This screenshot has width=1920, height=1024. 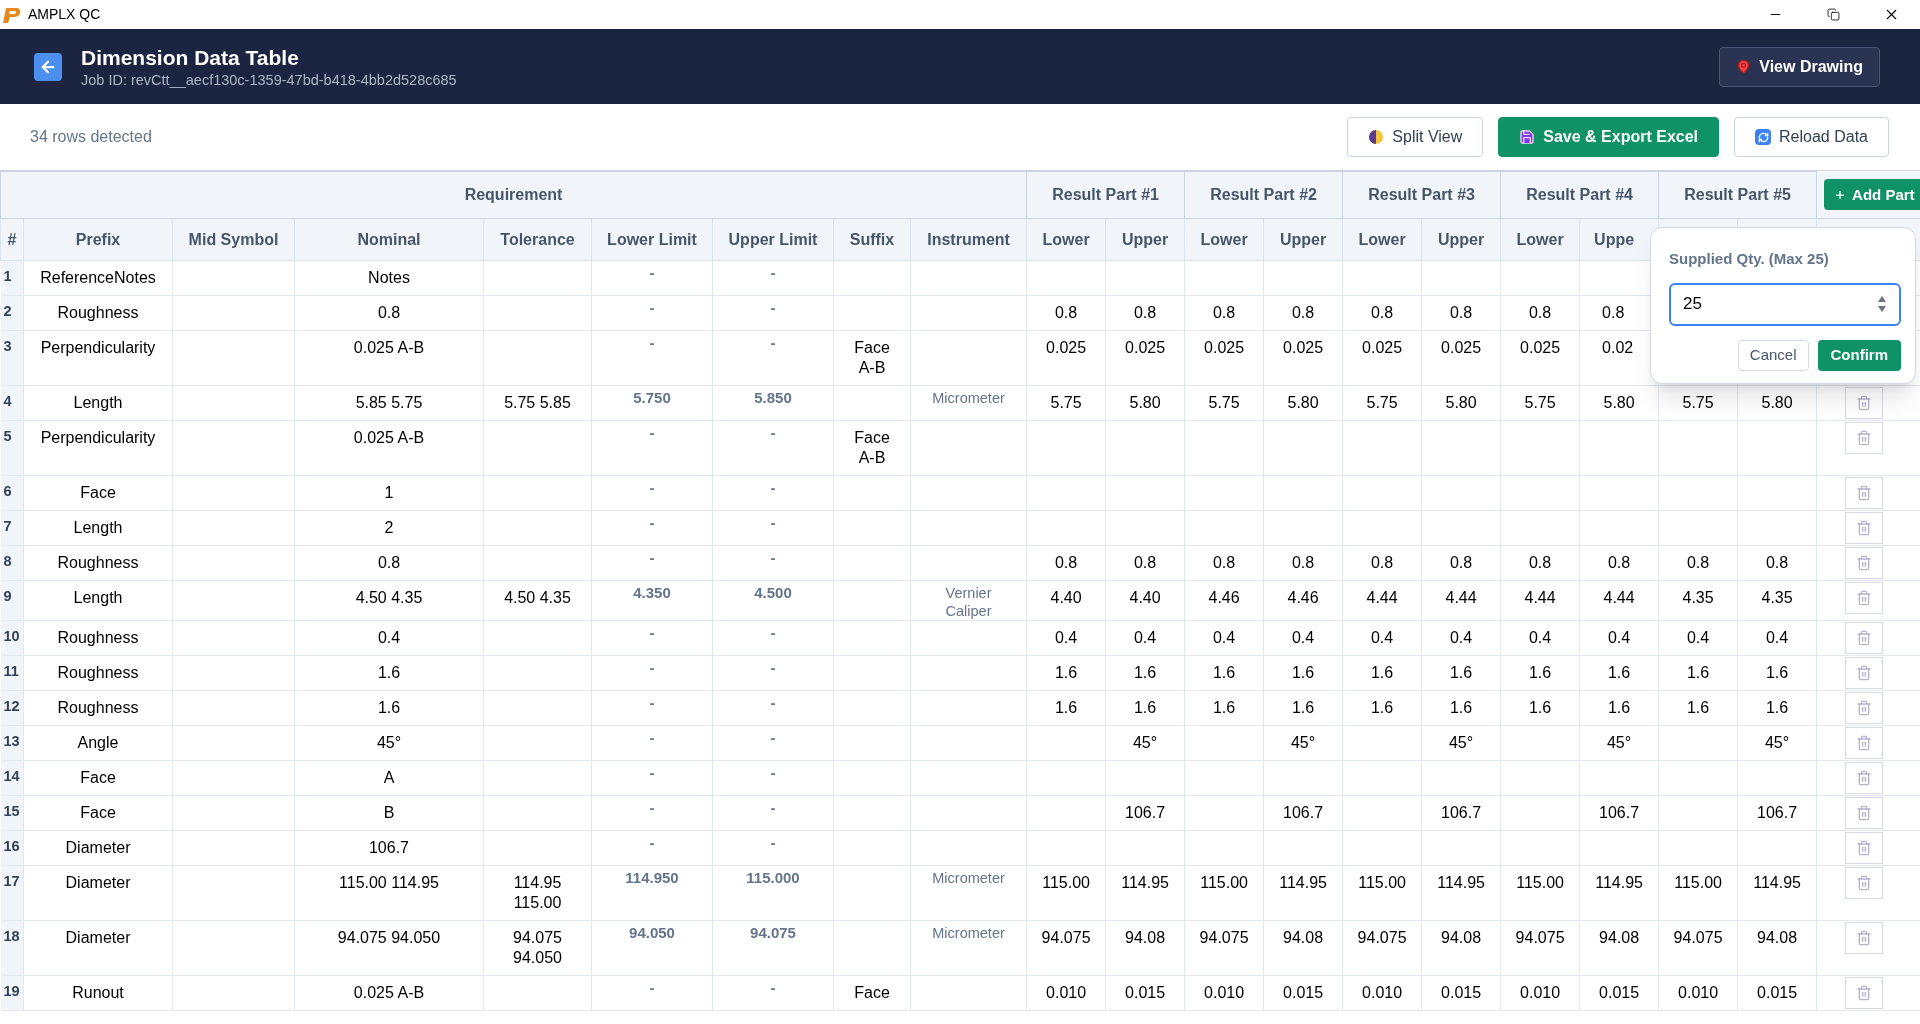 I want to click on column-group-header: Result Part #3, so click(x=1421, y=195).